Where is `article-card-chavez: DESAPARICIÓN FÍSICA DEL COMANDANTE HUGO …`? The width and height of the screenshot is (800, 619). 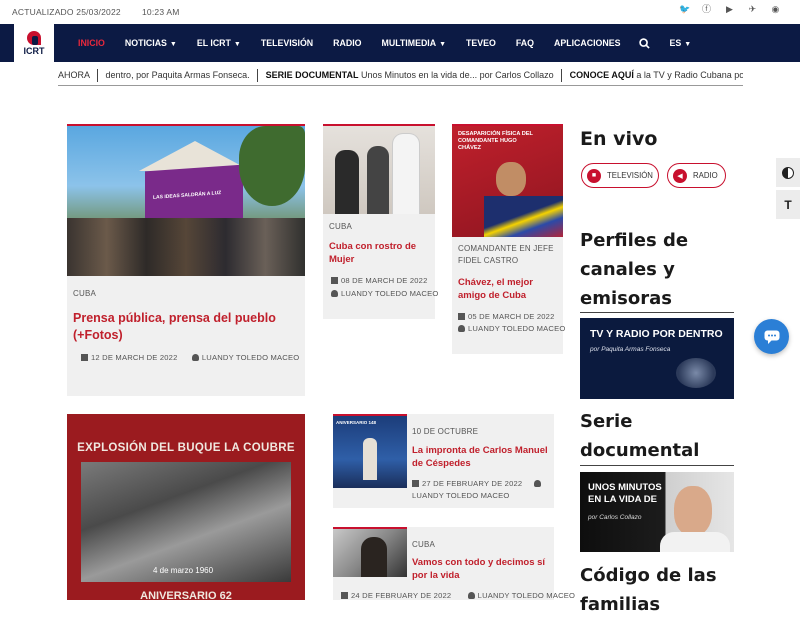
article-card-chavez: DESAPARICIÓN FÍSICA DEL COMANDANTE HUGO … is located at coordinates (508, 239).